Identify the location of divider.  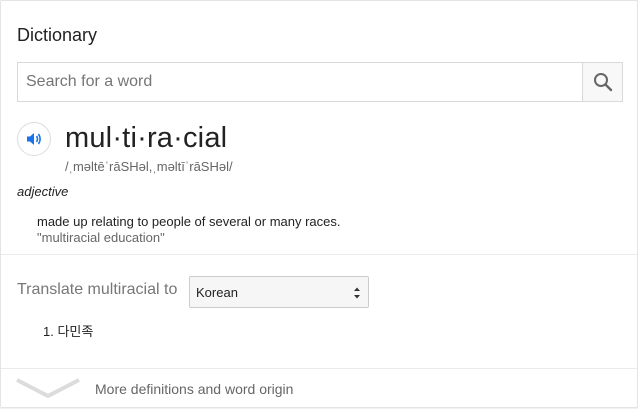
(319, 254).